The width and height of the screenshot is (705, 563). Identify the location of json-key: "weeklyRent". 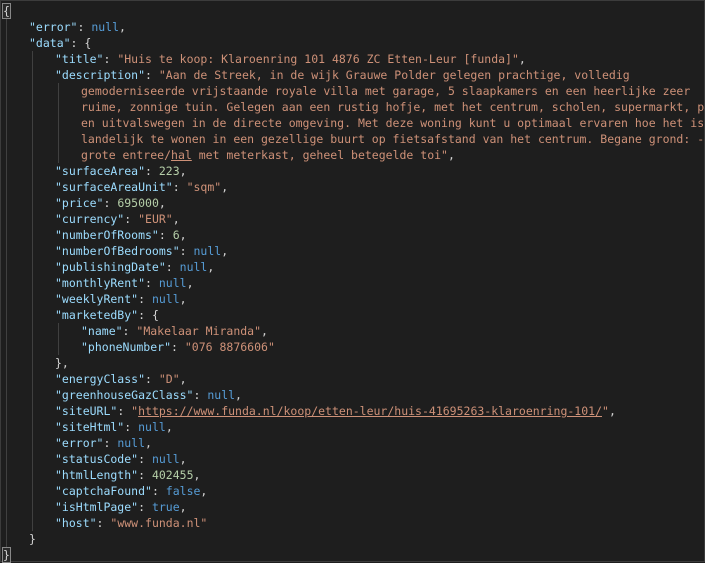
(97, 299).